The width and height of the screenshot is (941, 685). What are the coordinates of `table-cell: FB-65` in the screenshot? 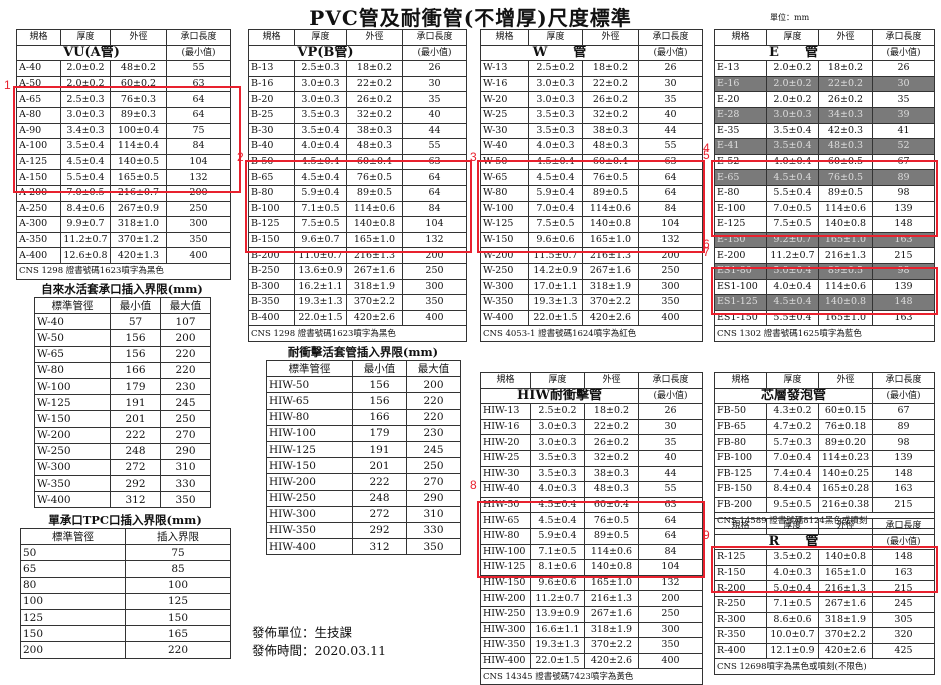 It's located at (740, 427).